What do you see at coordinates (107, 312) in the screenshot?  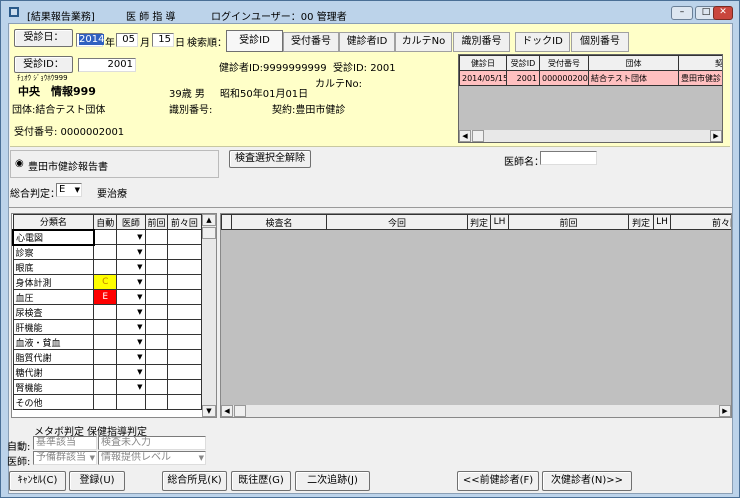 I see `table-row: 尿検査 ▼` at bounding box center [107, 312].